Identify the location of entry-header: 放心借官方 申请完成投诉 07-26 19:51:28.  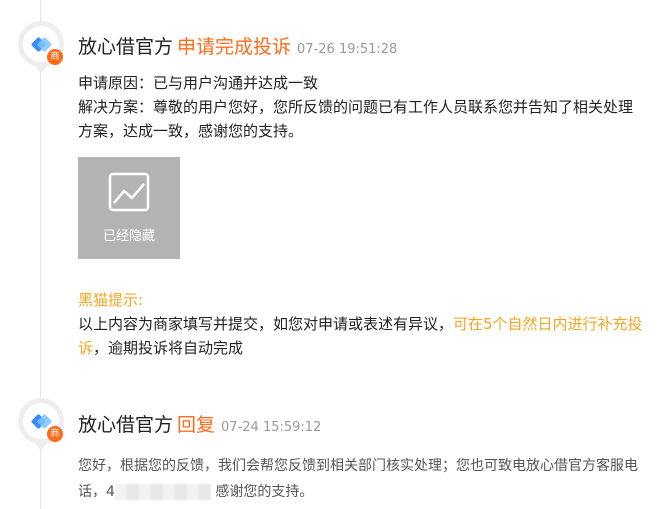
(237, 45).